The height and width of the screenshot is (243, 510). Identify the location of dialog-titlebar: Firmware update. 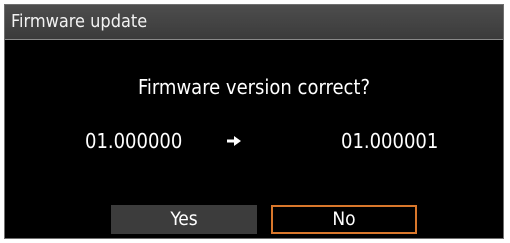
(254, 22).